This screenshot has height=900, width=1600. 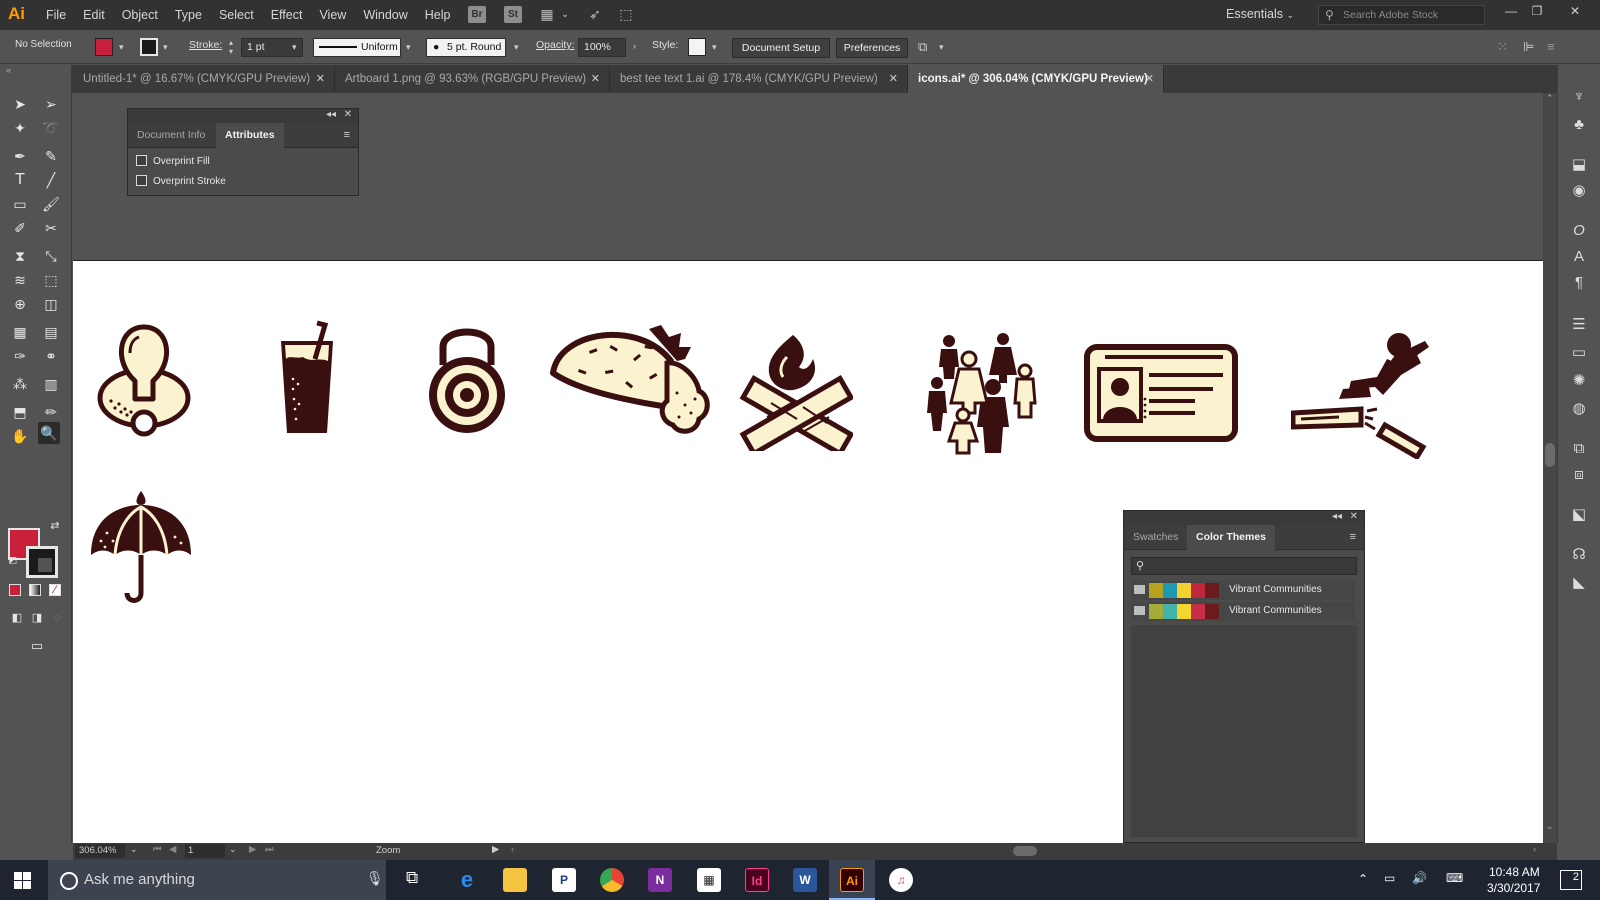 I want to click on shape-builder-tool-icon: ⊕, so click(x=20, y=304).